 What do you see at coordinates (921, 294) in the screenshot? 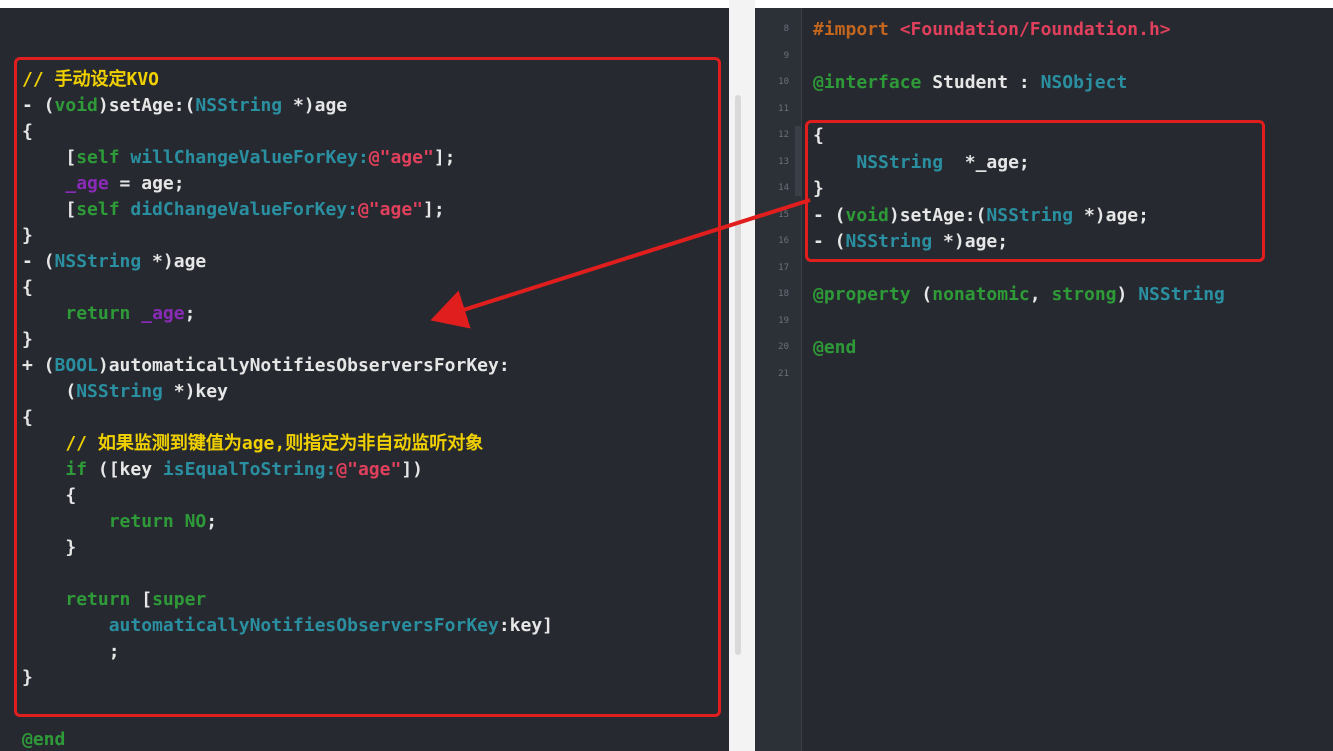
I see `code-token: (` at bounding box center [921, 294].